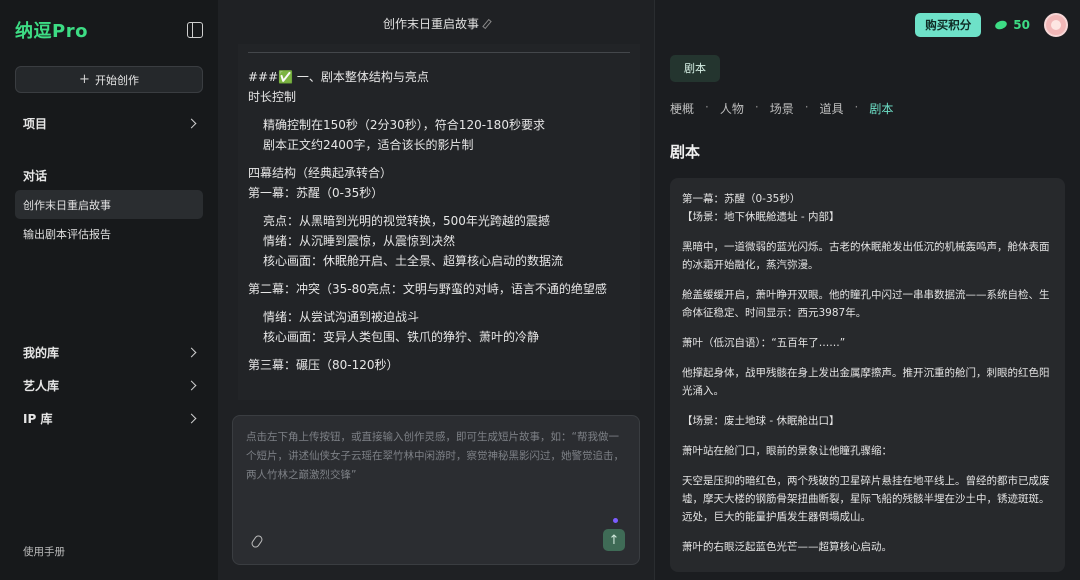 This screenshot has width=1080, height=580. What do you see at coordinates (682, 108) in the screenshot?
I see `tab-synopsis: 梗概` at bounding box center [682, 108].